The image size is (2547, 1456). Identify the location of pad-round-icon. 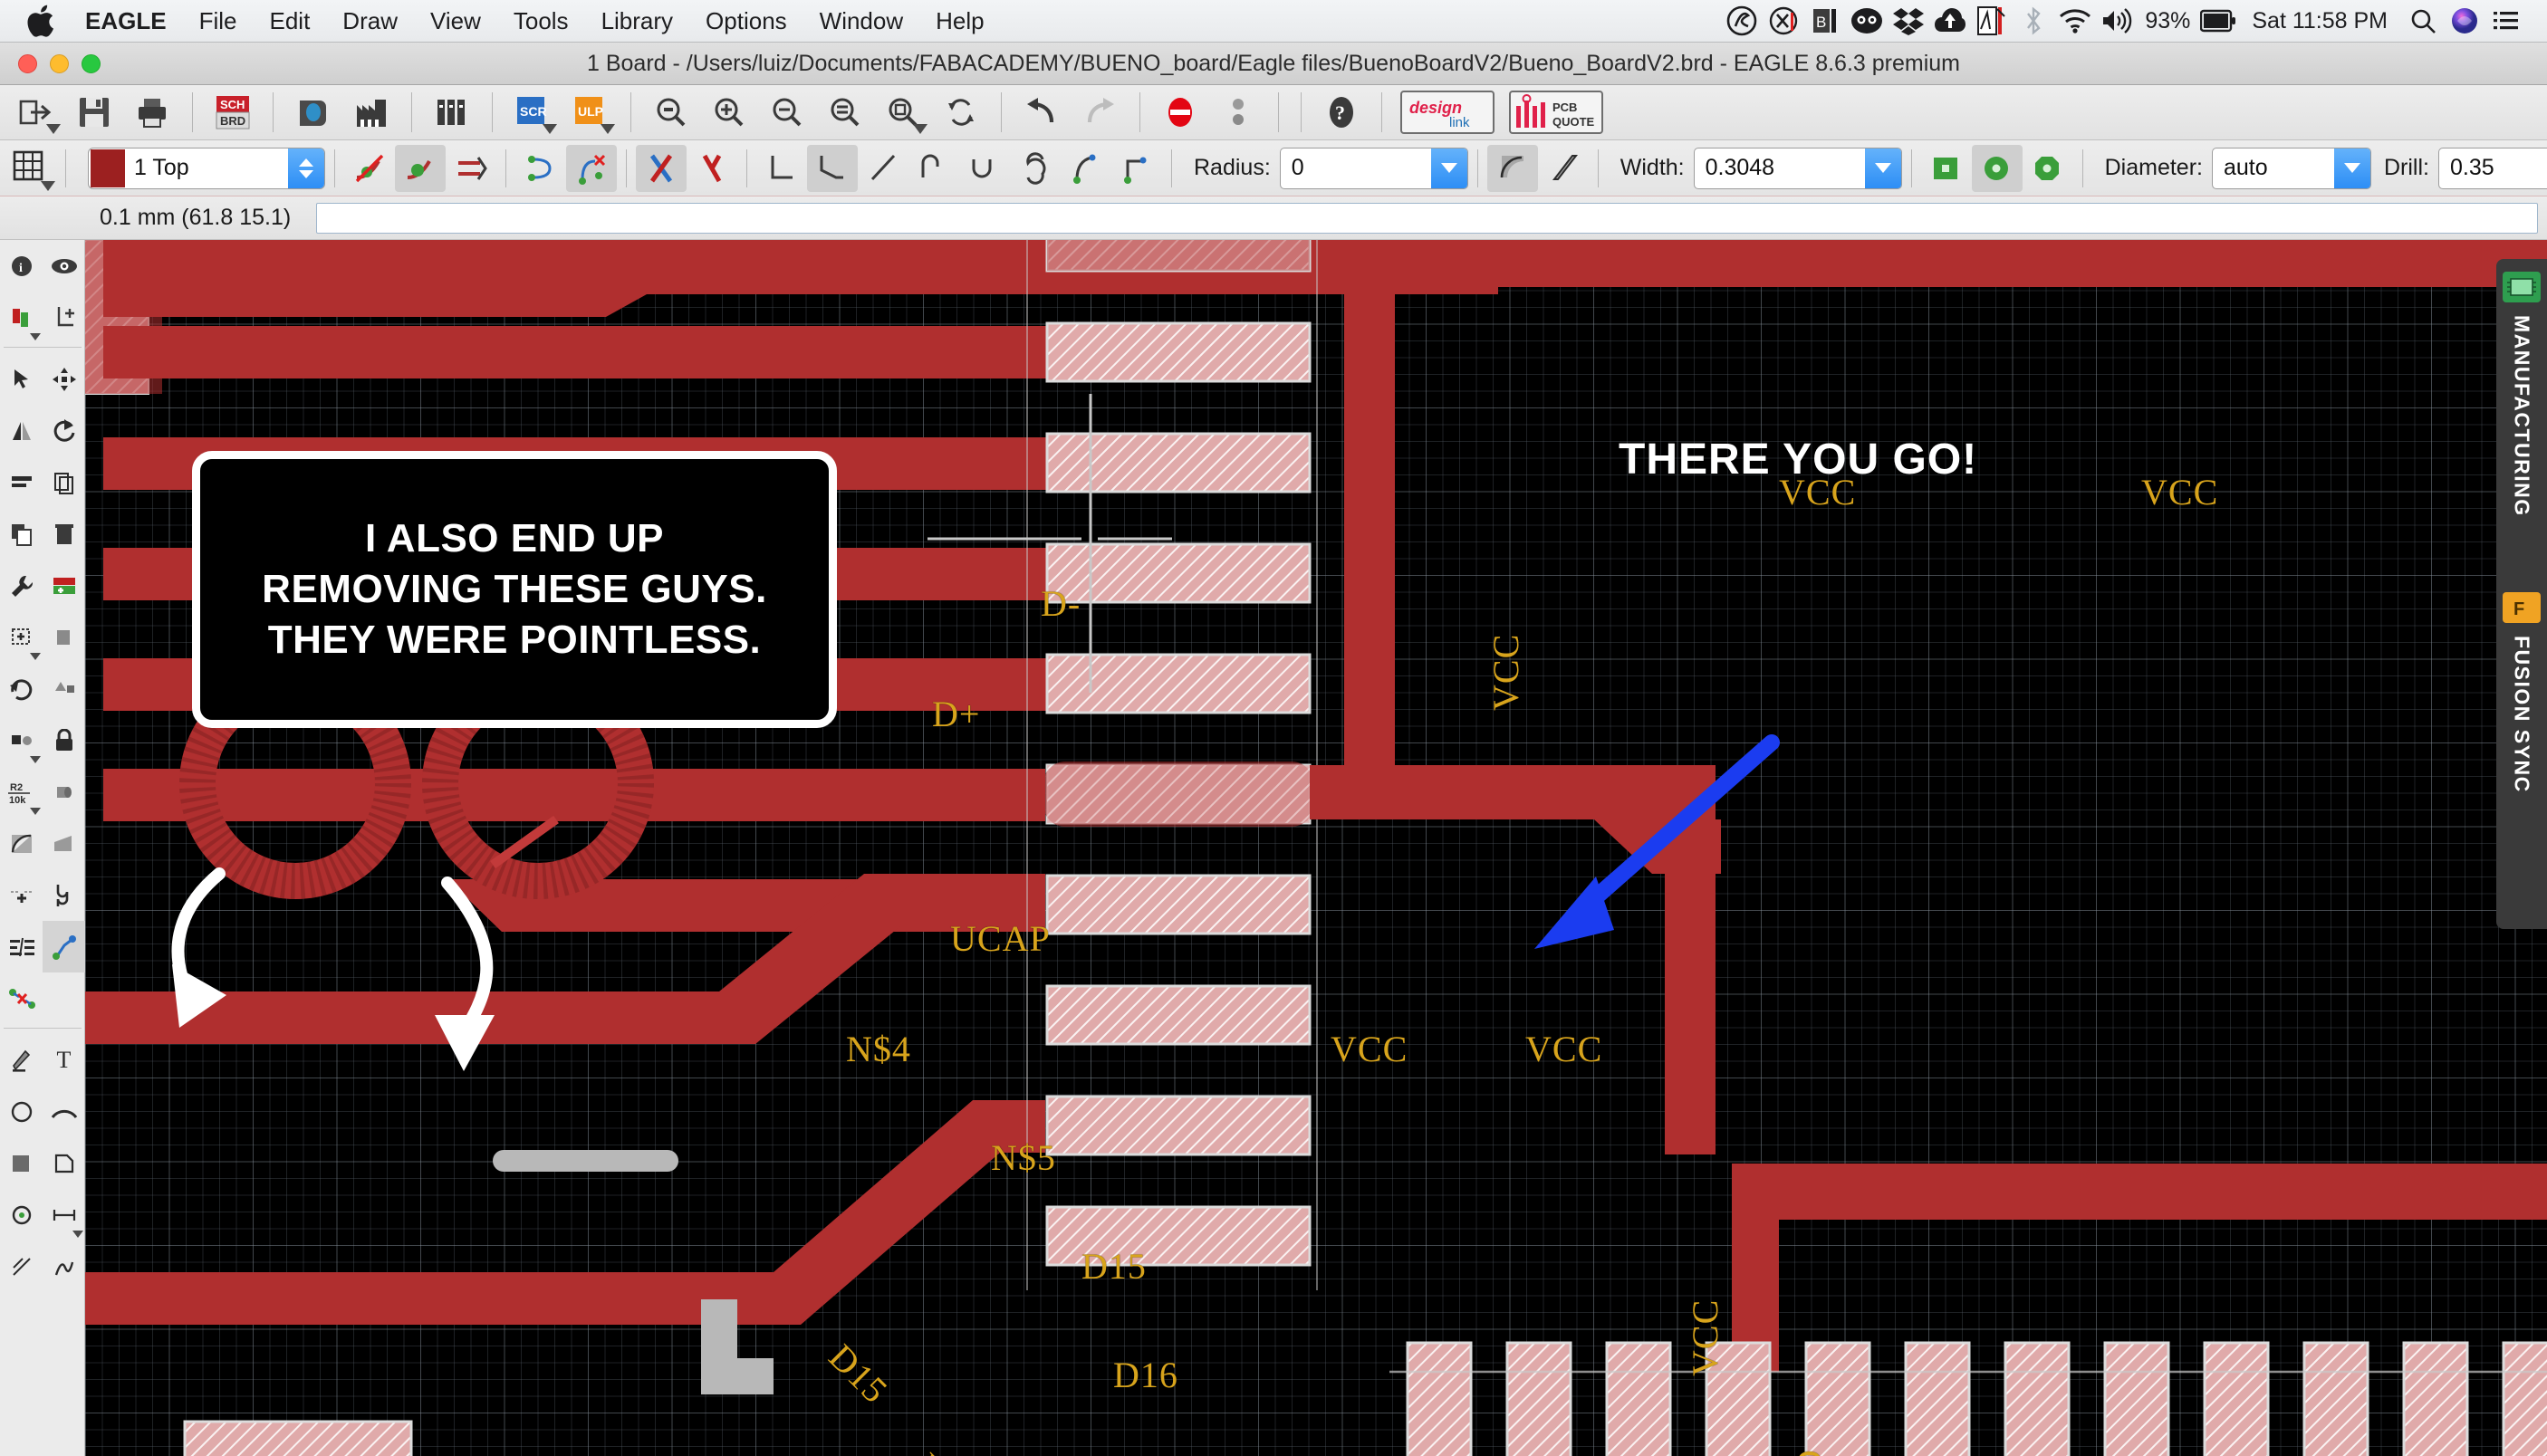
(1997, 168).